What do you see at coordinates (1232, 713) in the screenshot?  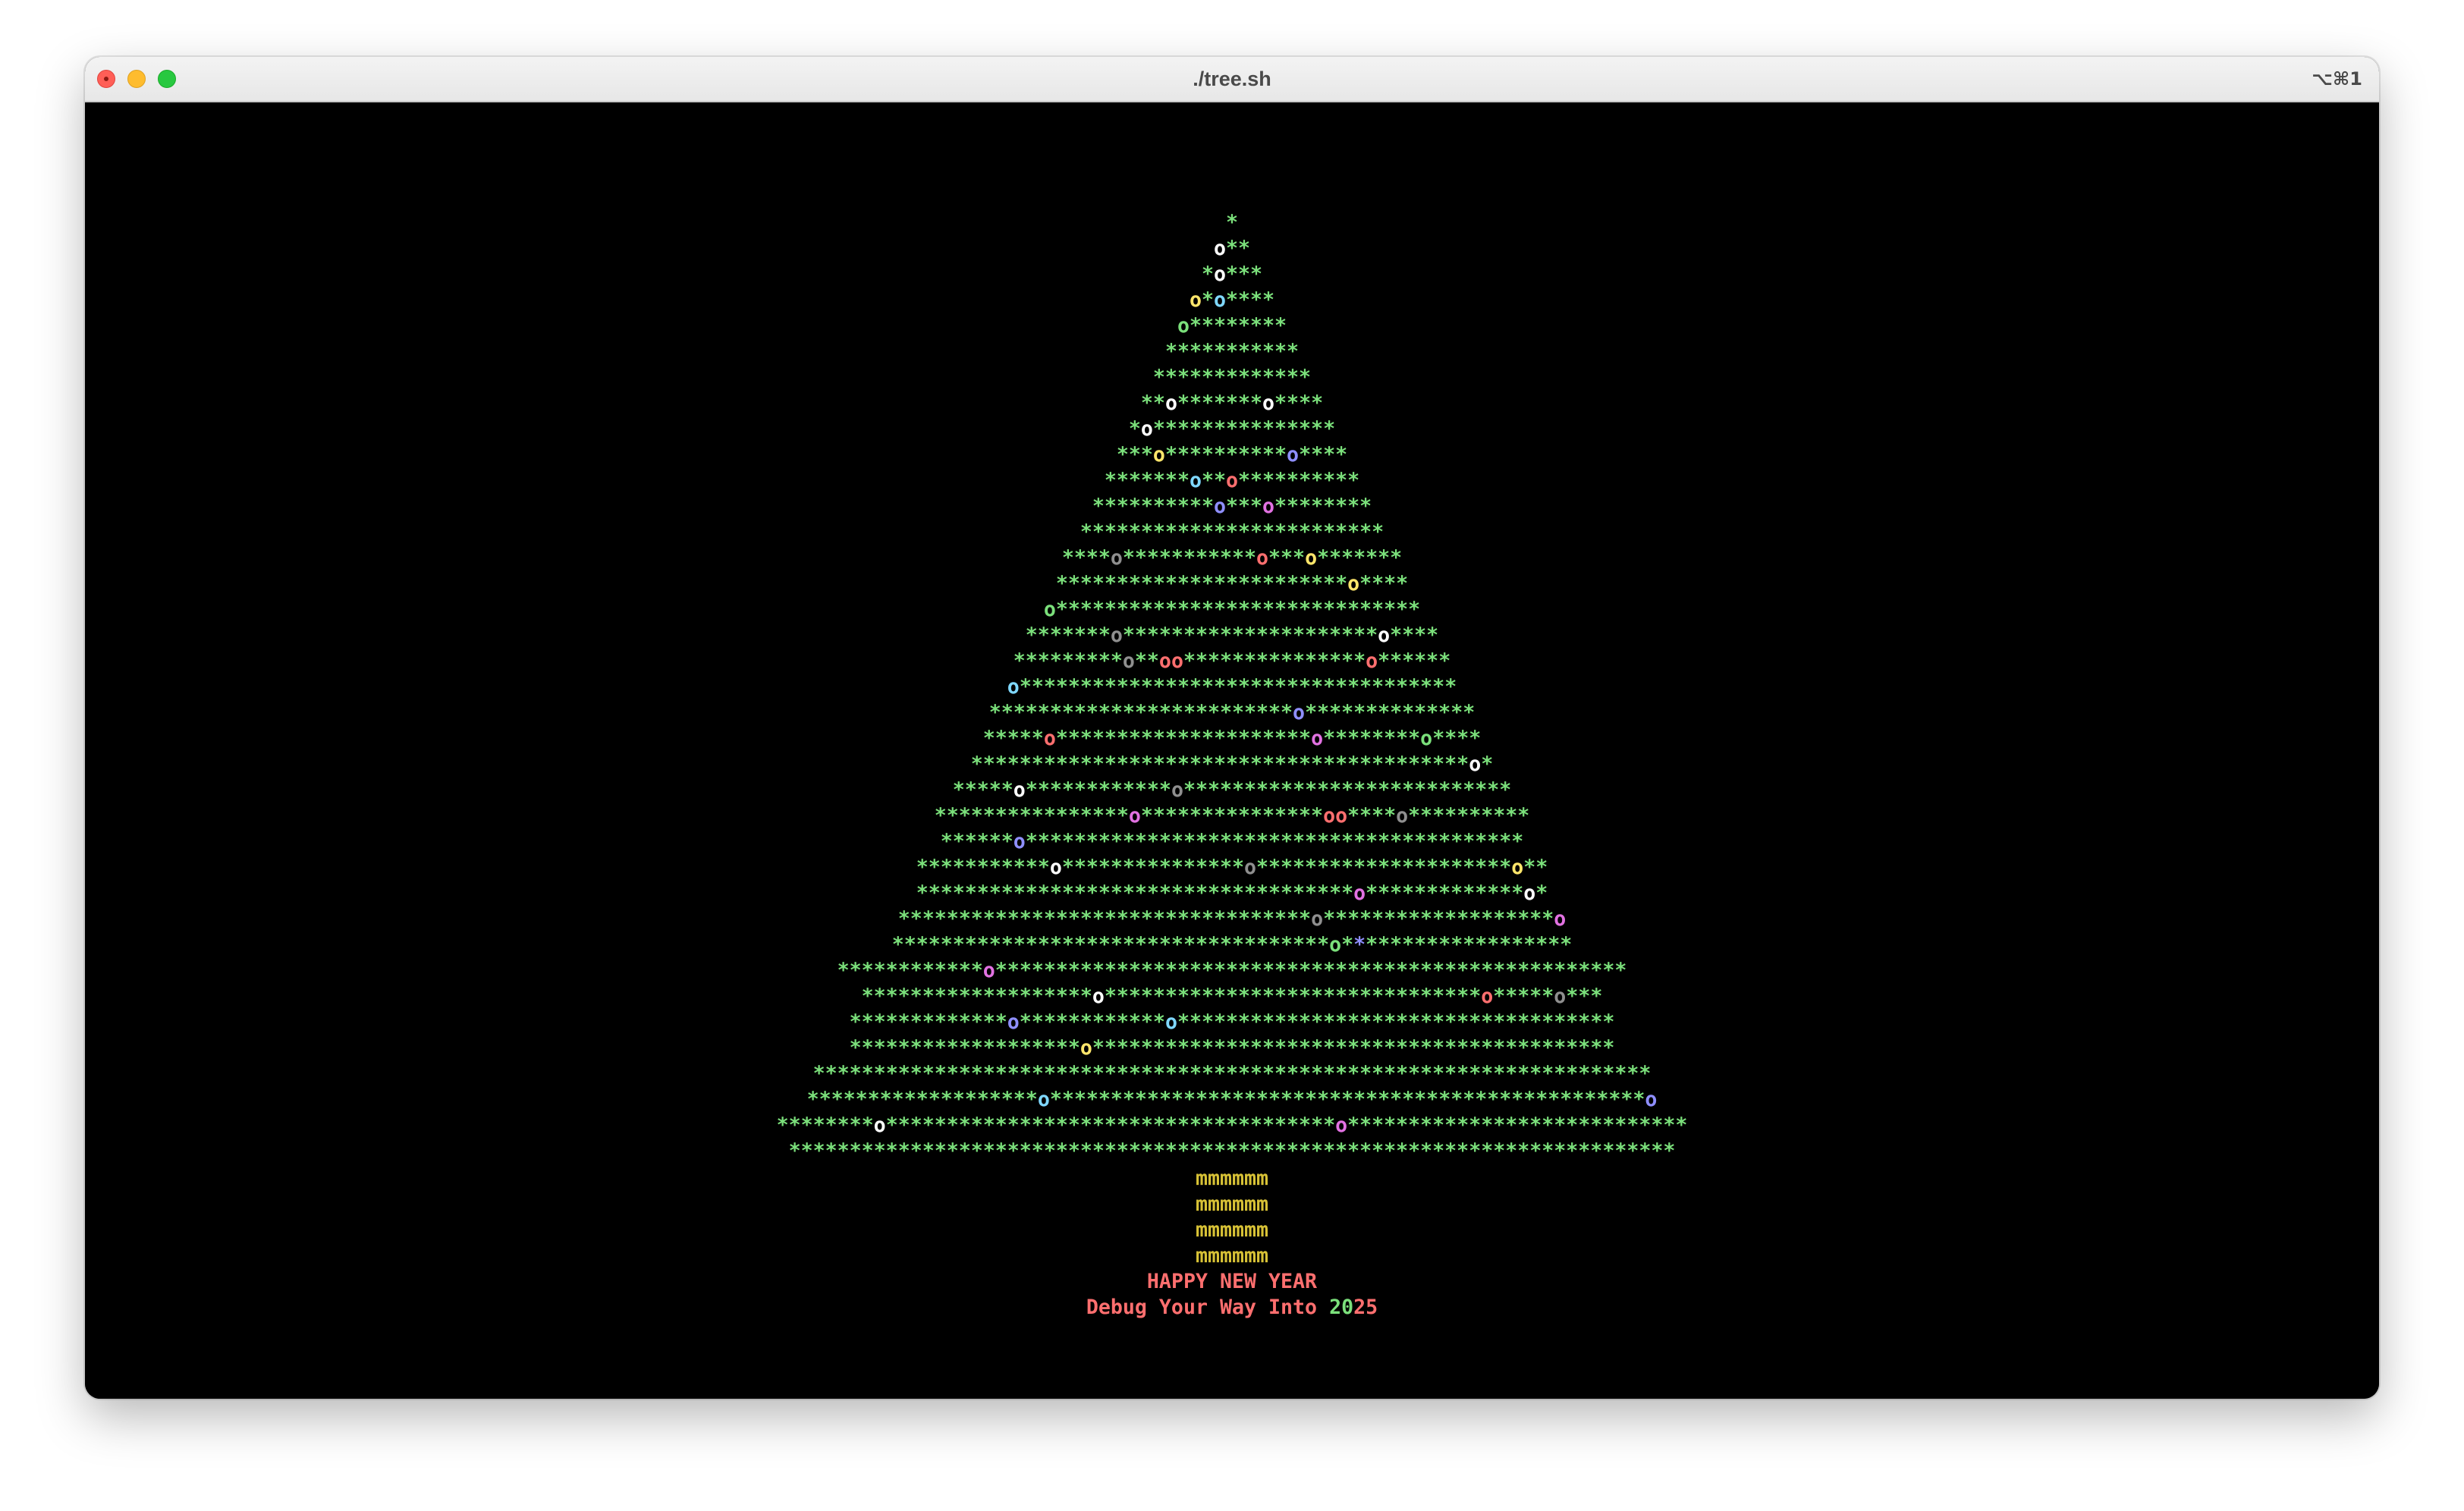 I see `tree-row: *************************o**************` at bounding box center [1232, 713].